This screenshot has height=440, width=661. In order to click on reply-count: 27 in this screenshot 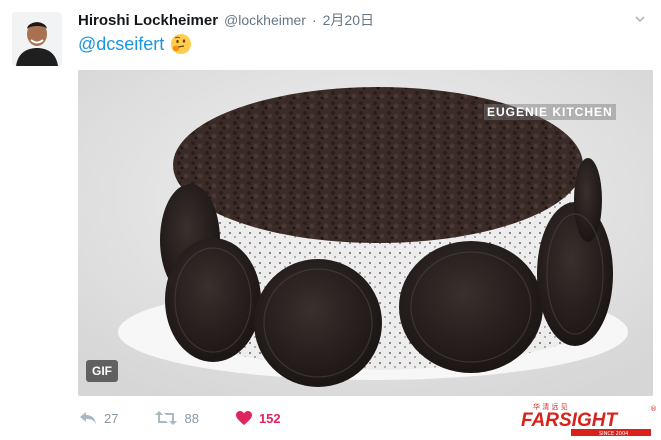, I will do `click(111, 418)`.